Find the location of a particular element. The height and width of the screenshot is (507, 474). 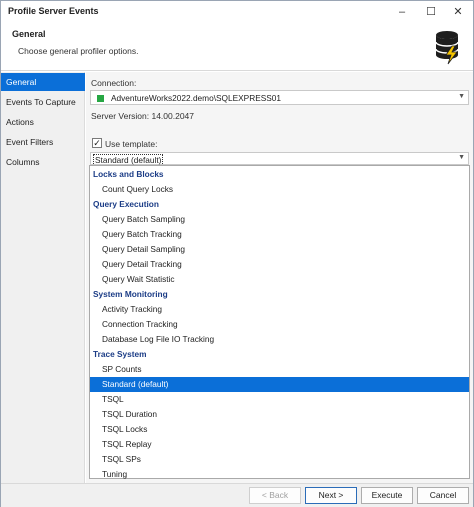

group-header-locks-and-blocks: Locks and Blocks is located at coordinates (128, 174).